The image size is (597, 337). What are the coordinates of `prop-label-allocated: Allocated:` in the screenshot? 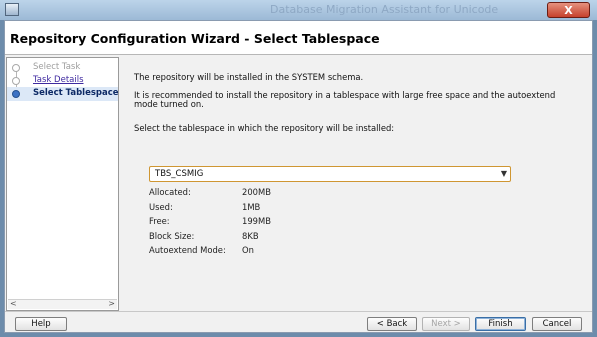 It's located at (170, 192).